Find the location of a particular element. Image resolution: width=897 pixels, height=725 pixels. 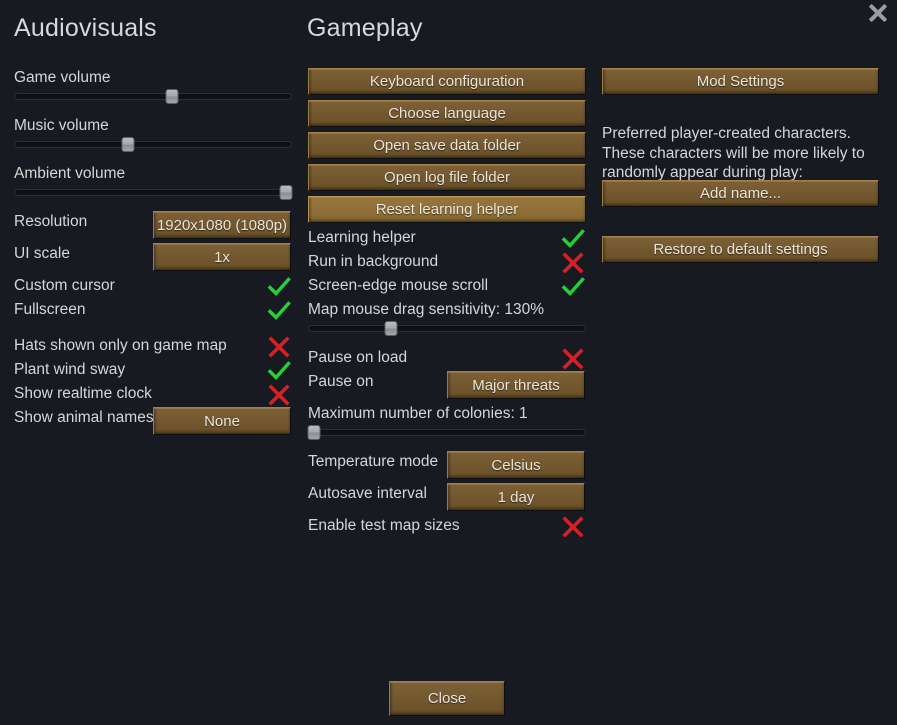

label-custom-cursor: Custom cursor is located at coordinates (64, 285).